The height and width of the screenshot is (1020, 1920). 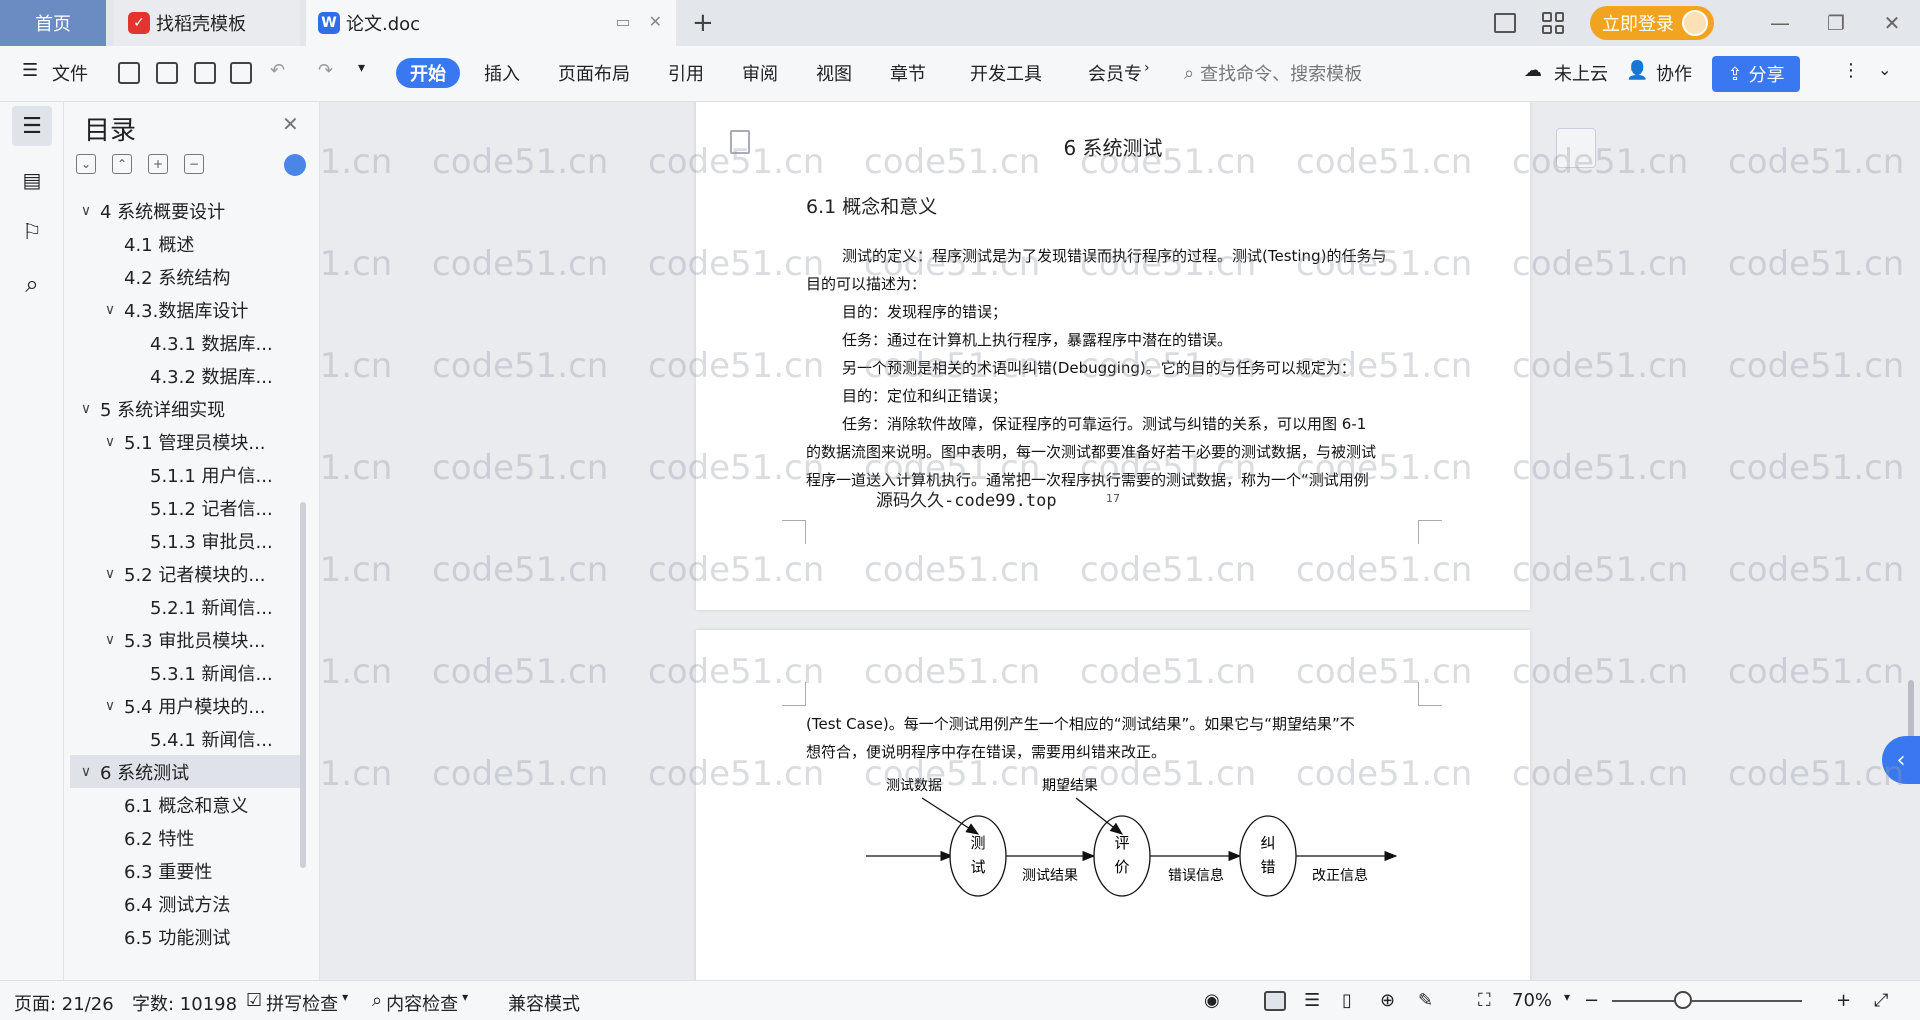 I want to click on zoom-in-icon: +, so click(x=1843, y=1000).